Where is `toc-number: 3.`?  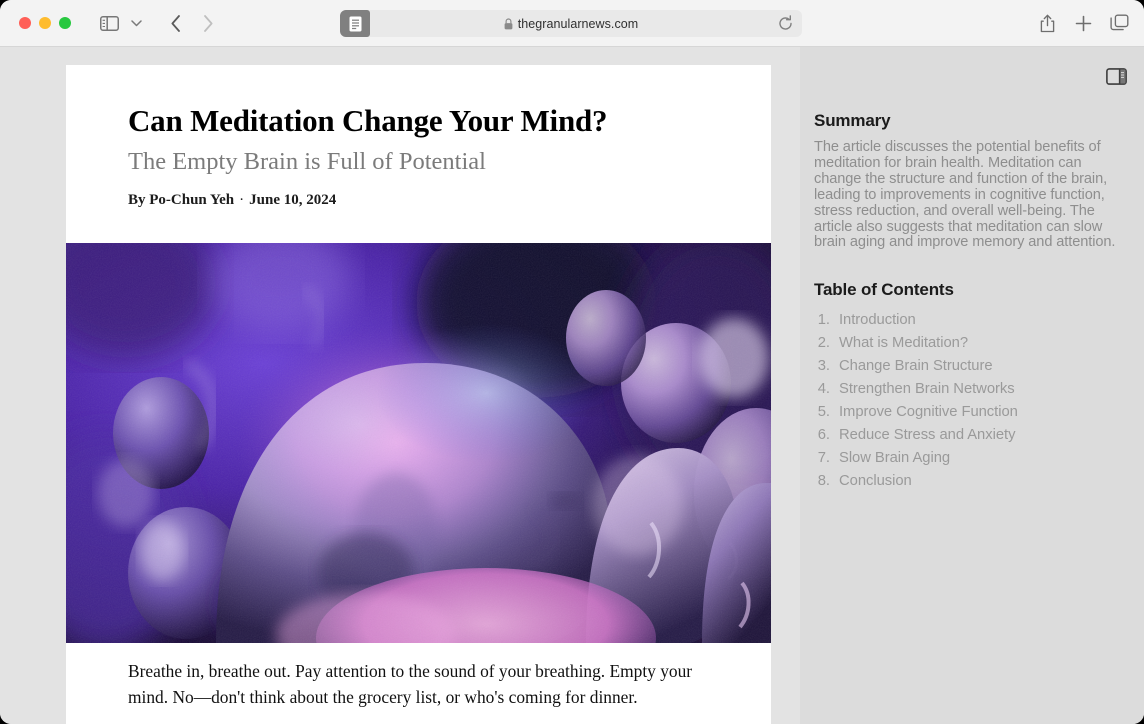
toc-number: 3. is located at coordinates (823, 366).